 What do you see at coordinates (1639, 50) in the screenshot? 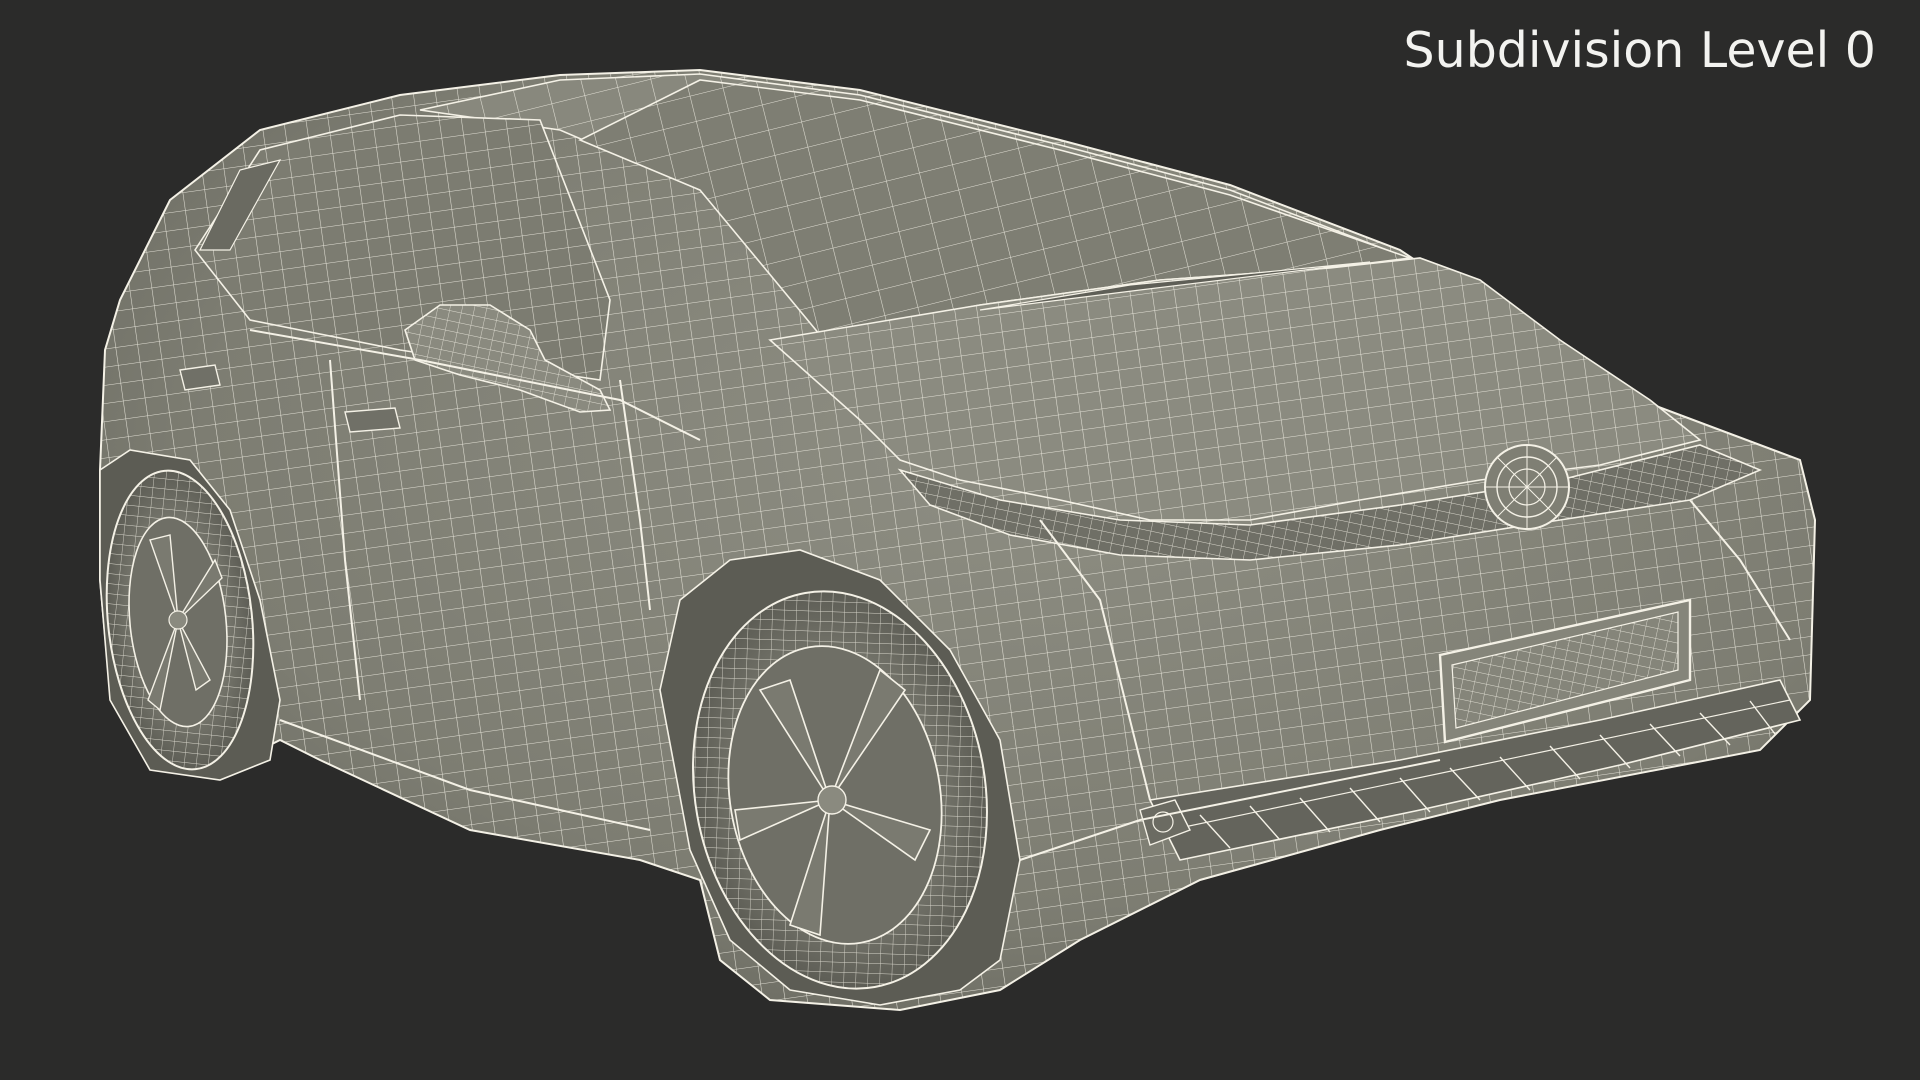
I see `subdivision-level-label: Subdivision Level 0` at bounding box center [1639, 50].